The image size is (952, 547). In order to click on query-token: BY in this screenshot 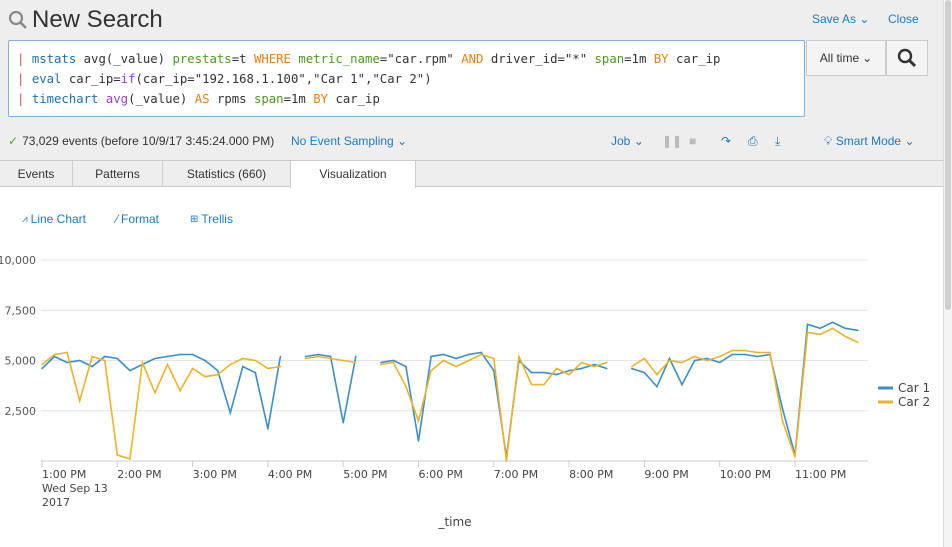, I will do `click(664, 59)`.